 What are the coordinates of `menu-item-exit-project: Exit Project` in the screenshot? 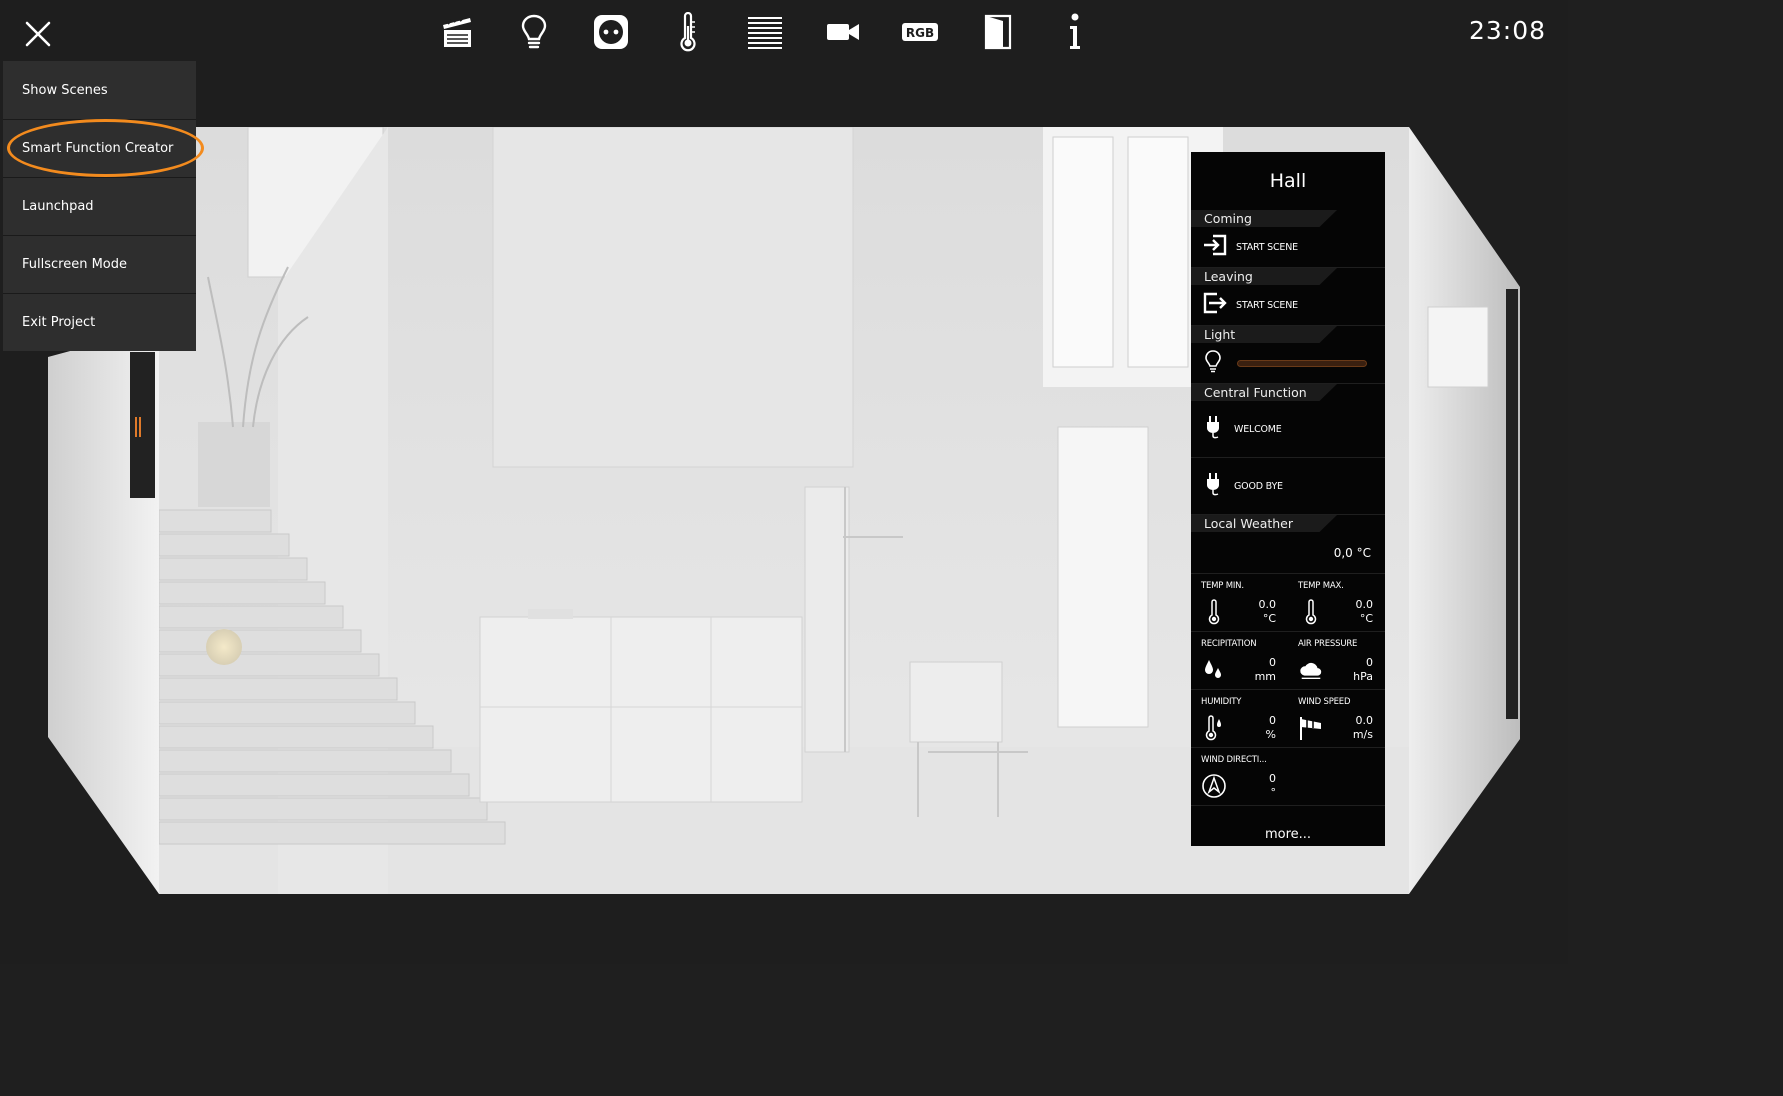 It's located at (99, 322).